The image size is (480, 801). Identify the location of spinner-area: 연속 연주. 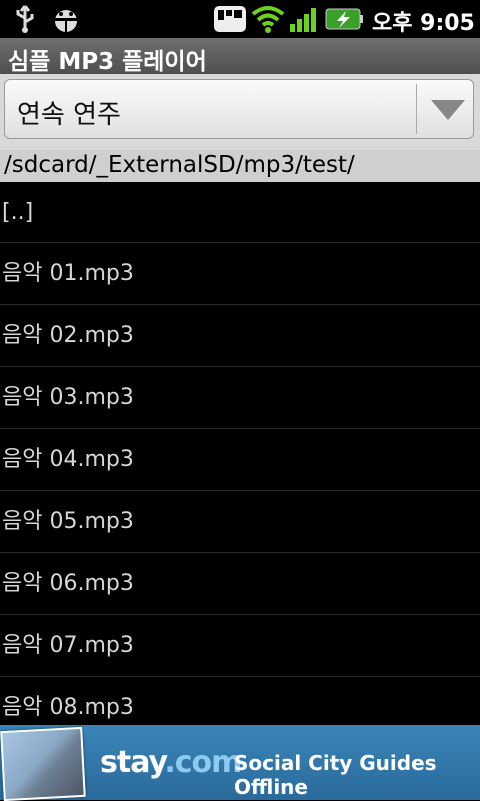
(240, 112).